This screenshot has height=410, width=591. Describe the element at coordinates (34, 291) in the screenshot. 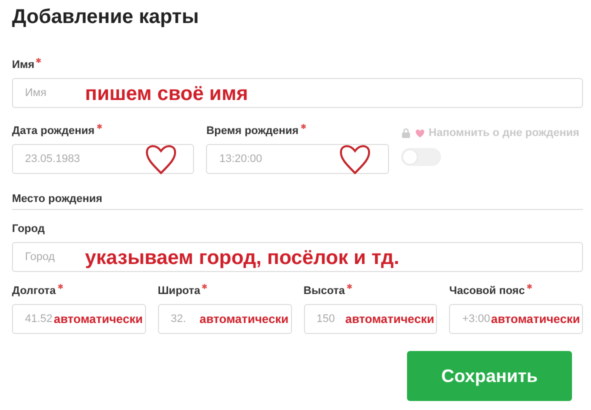

I see `field-label: Долгота` at that location.